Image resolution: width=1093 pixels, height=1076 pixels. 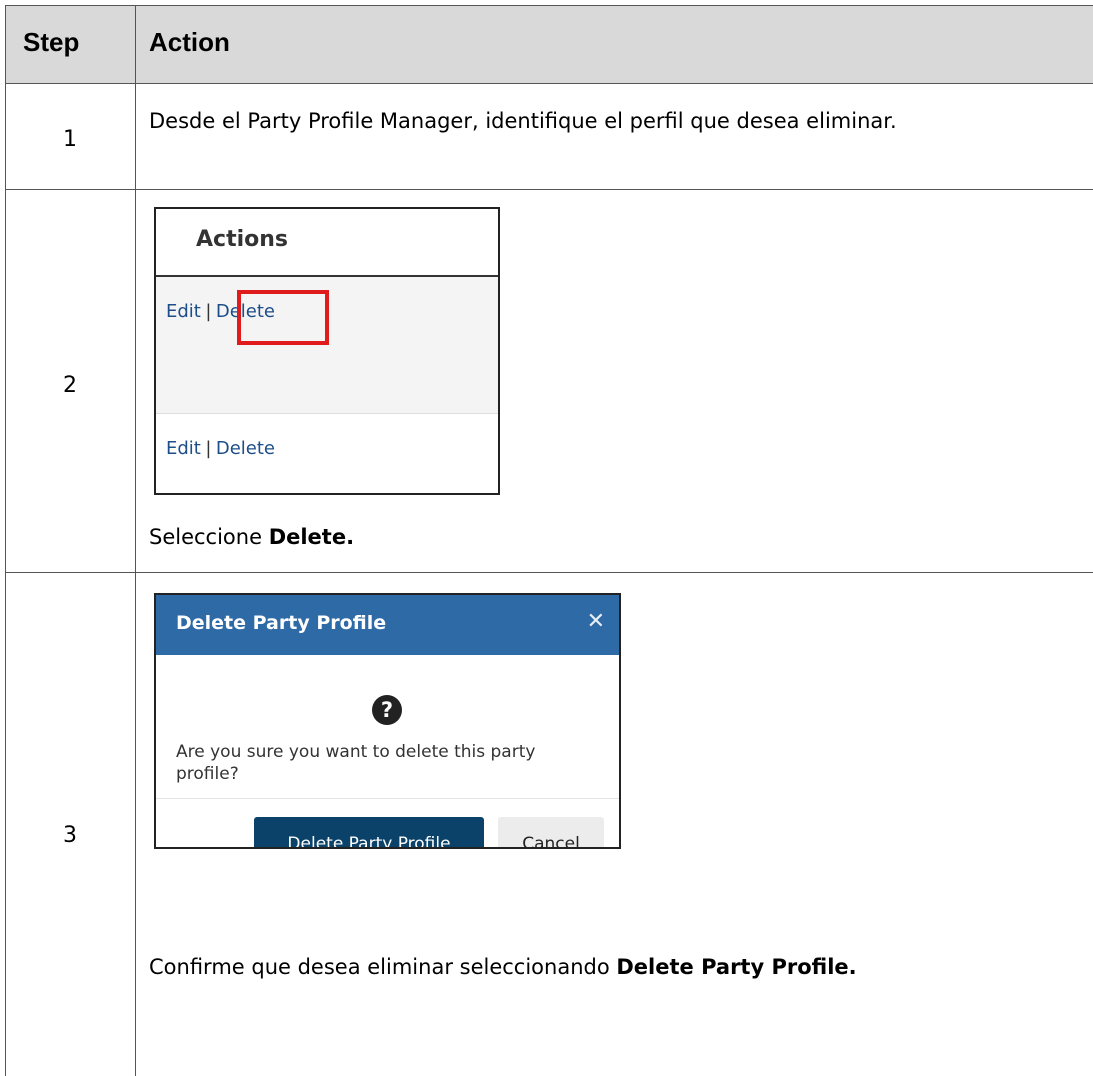 I want to click on delete-link: Delete, so click(x=245, y=448).